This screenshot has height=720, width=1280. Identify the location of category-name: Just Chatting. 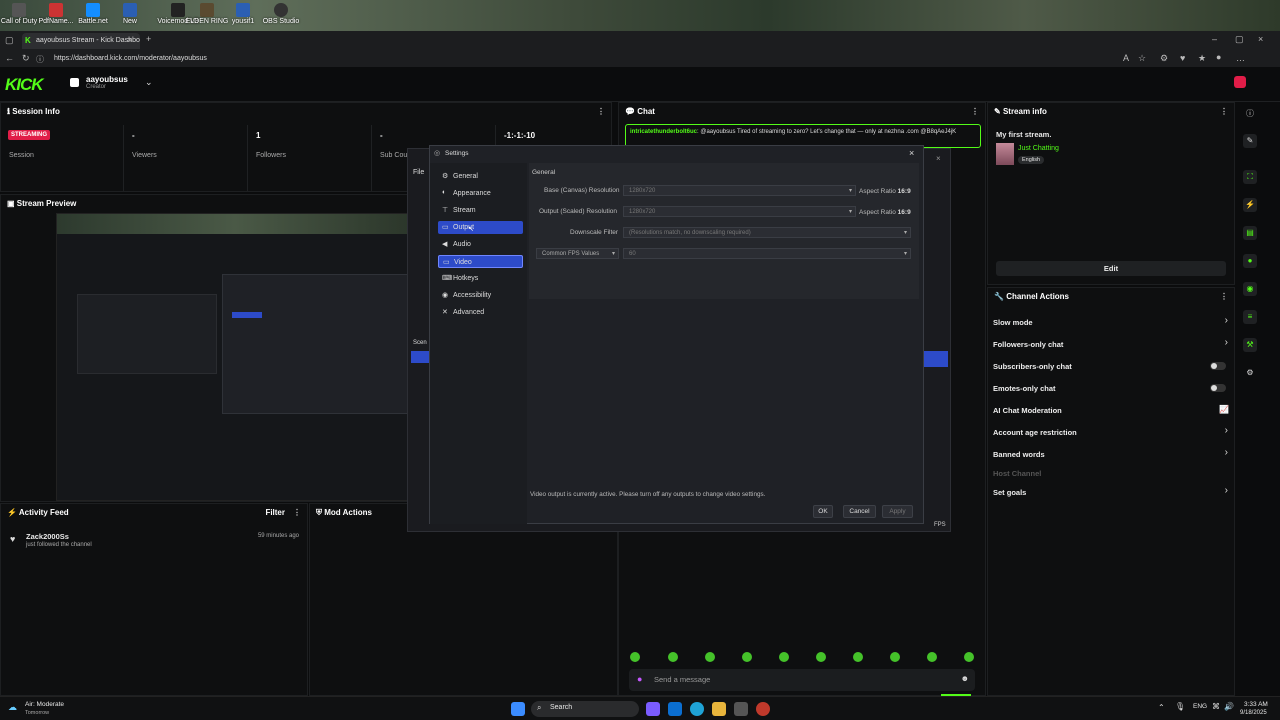
(1038, 148).